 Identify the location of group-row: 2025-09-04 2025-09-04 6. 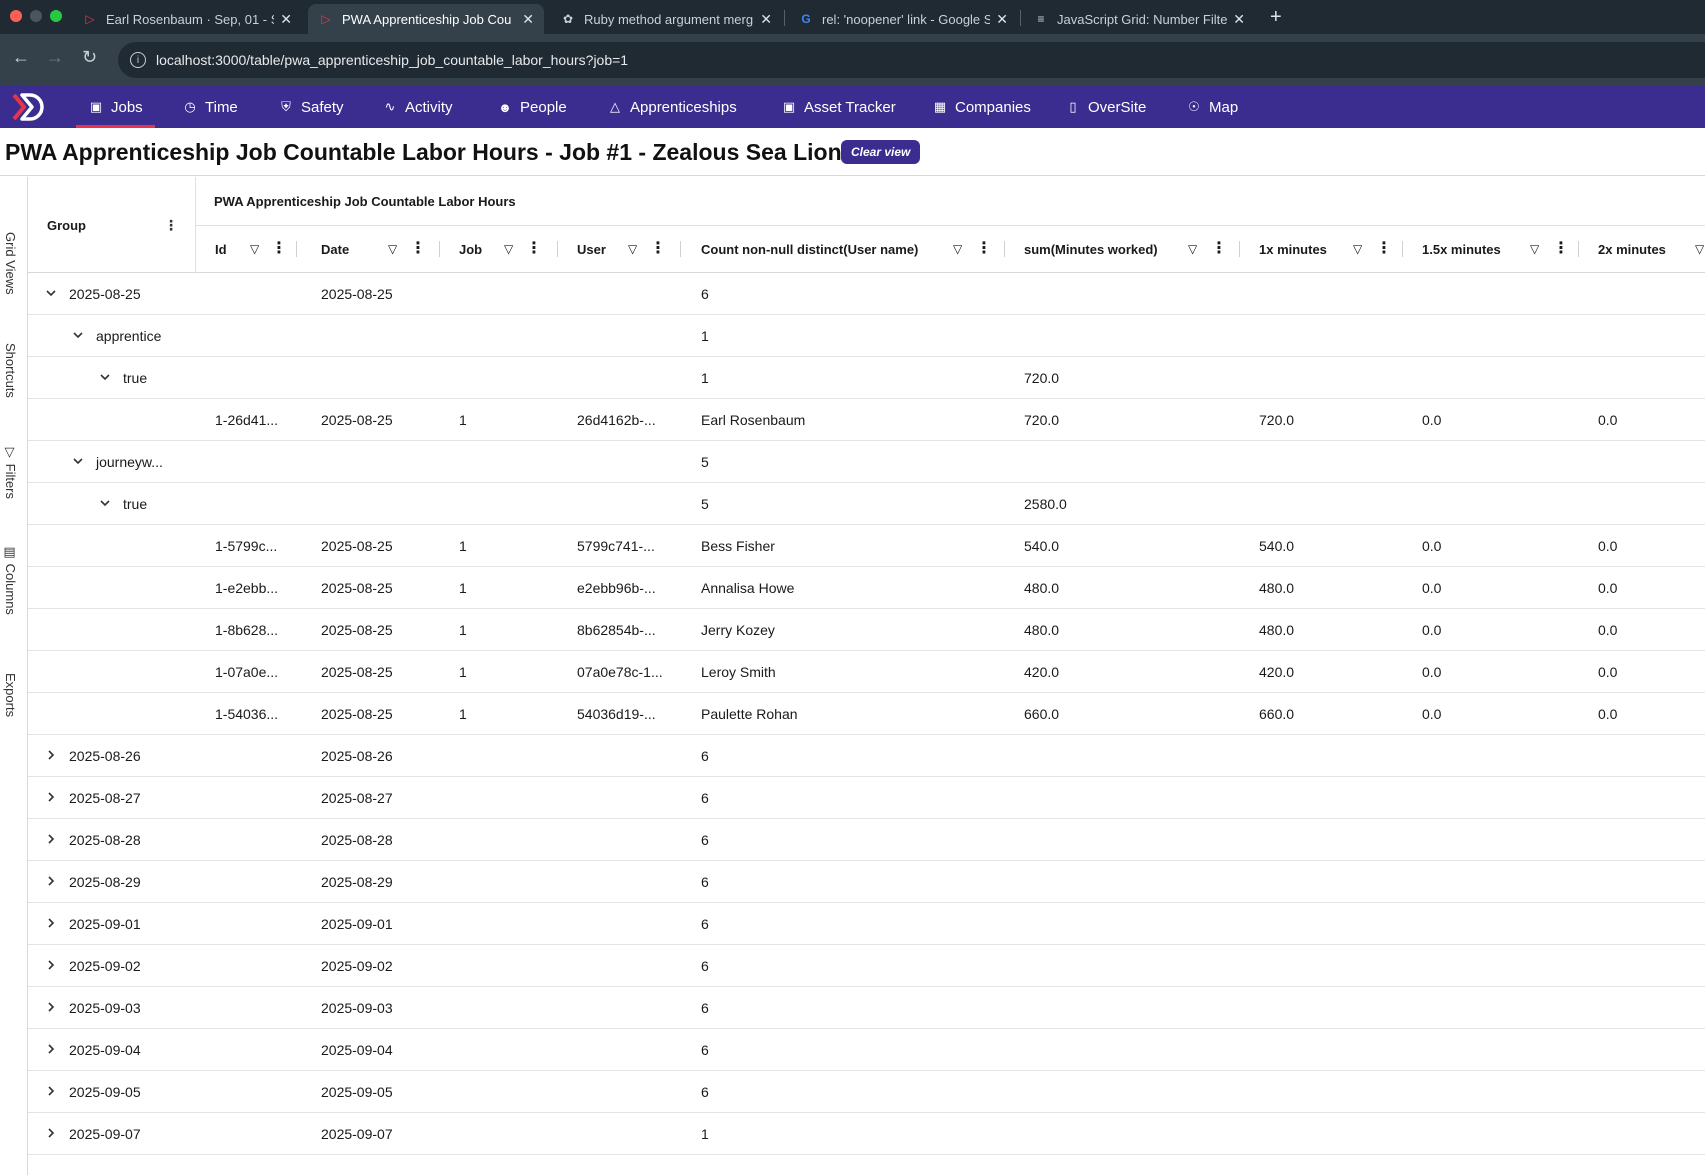
(866, 1050).